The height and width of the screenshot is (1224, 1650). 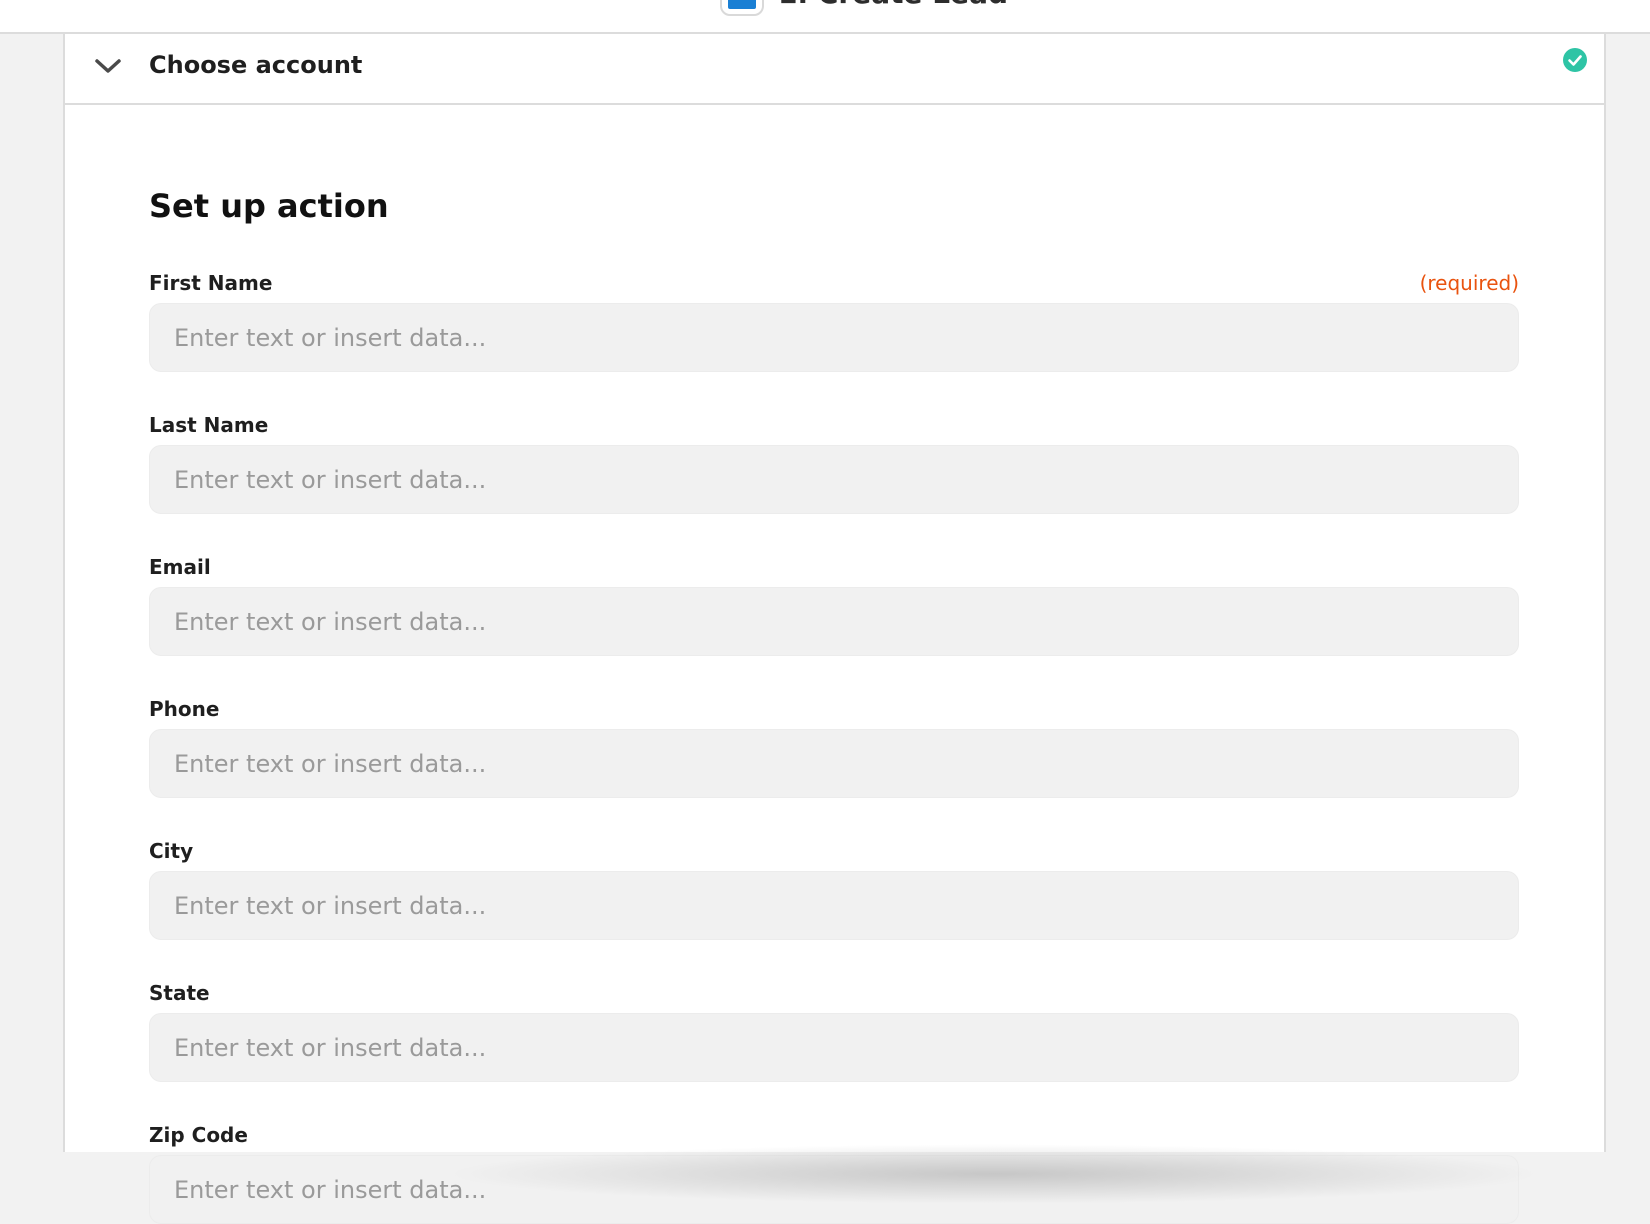 I want to click on first-name-input, so click(x=834, y=337).